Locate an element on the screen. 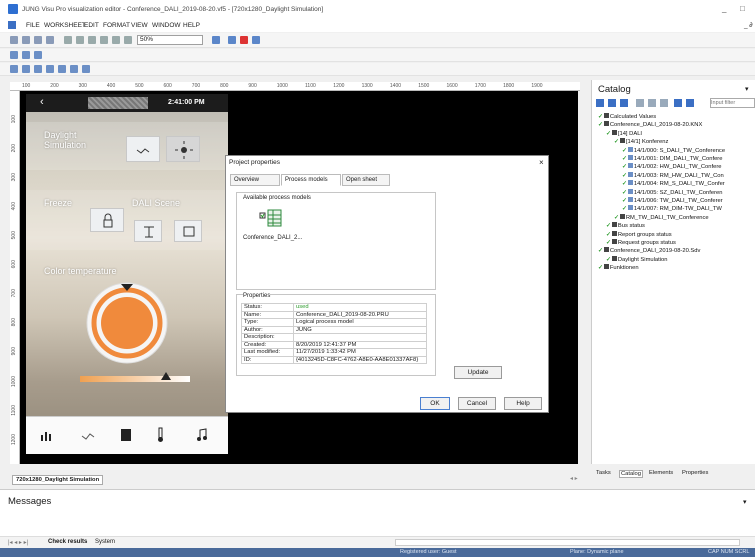  ok-button: OK is located at coordinates (435, 403).